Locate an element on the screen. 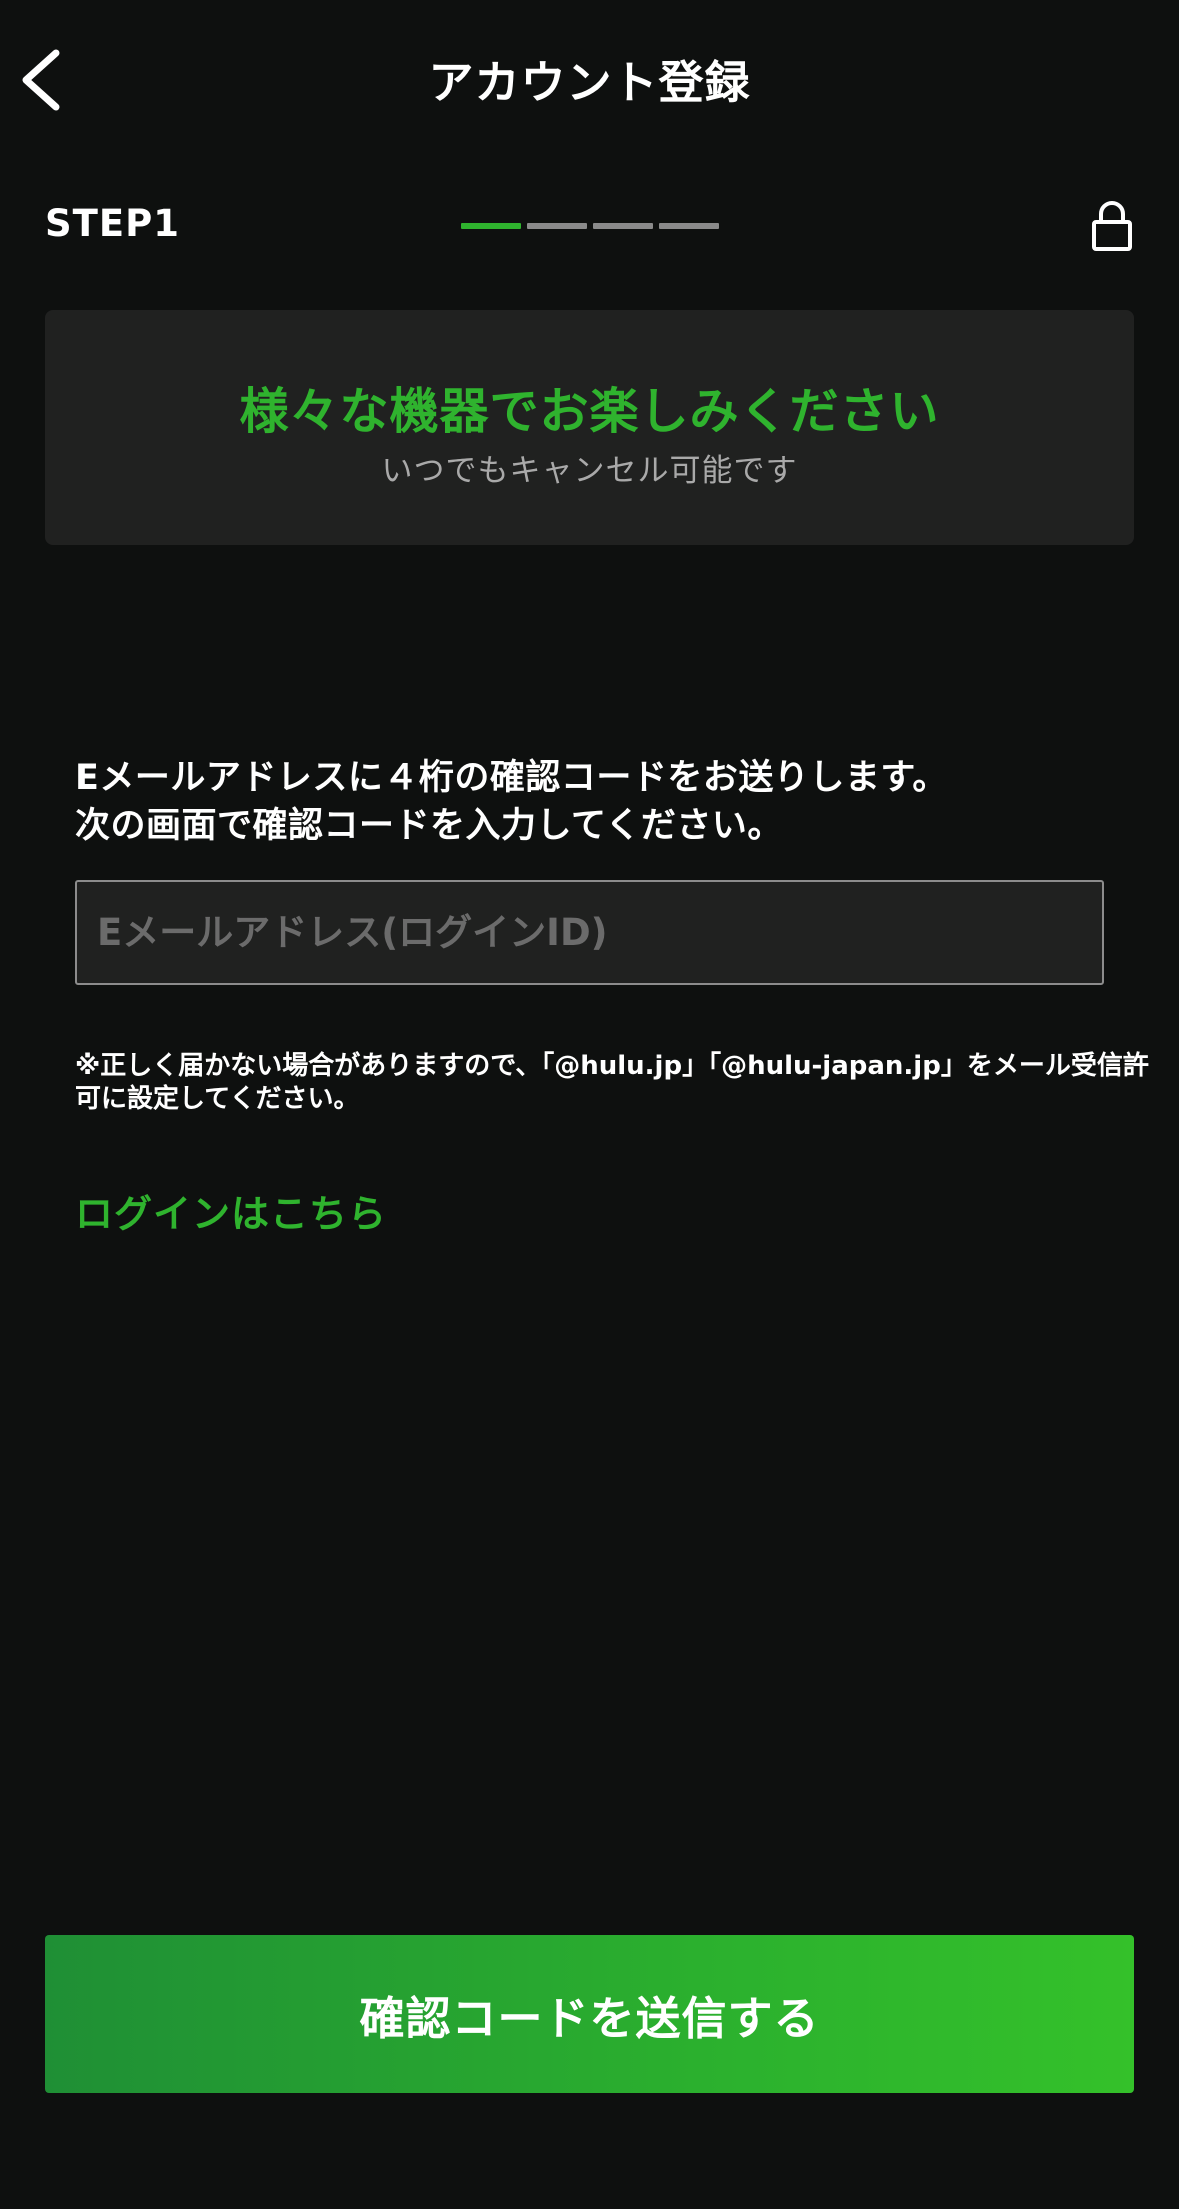  instructions-line-2: 次の画面で確認コードを入力してください。 is located at coordinates (429, 826).